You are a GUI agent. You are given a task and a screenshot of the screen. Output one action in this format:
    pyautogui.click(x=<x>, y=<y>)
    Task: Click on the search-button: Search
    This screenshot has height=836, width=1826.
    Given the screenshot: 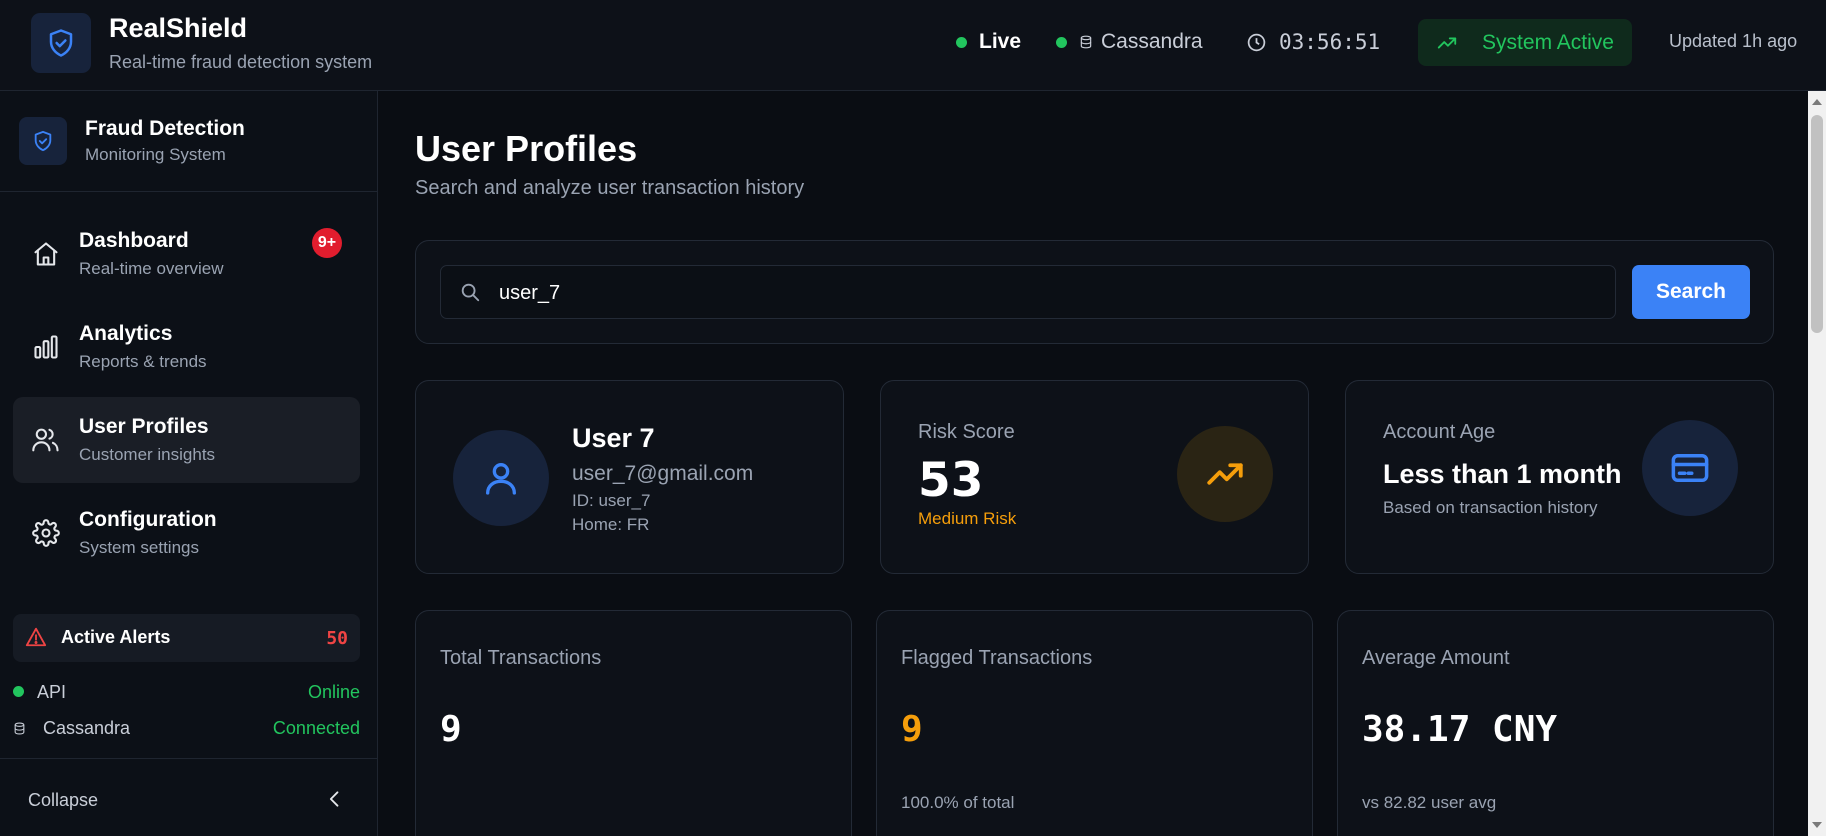 What is the action you would take?
    pyautogui.click(x=1691, y=292)
    